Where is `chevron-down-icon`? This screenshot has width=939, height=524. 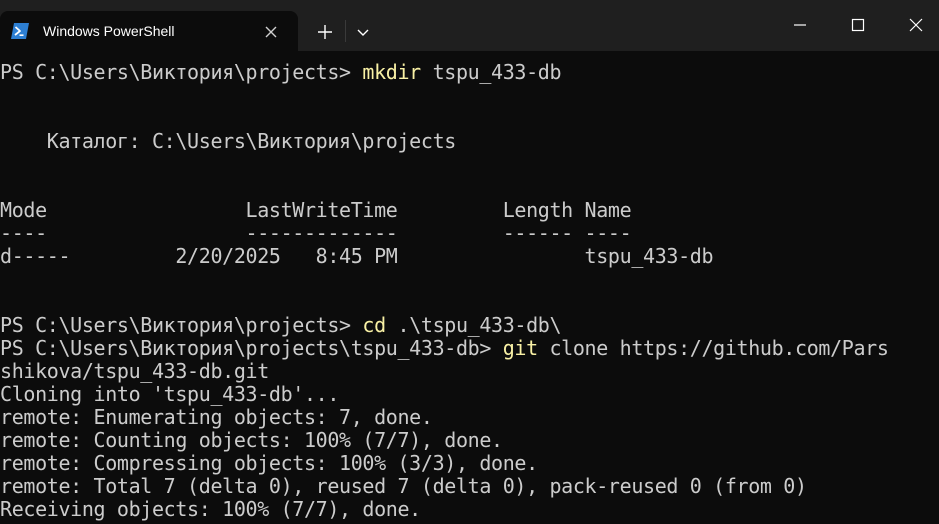
chevron-down-icon is located at coordinates (363, 32).